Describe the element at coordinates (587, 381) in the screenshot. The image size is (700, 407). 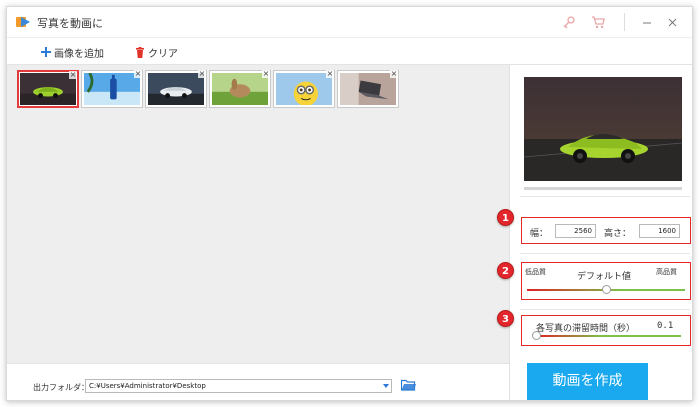
I see `create-video-button: 動画を作成` at that location.